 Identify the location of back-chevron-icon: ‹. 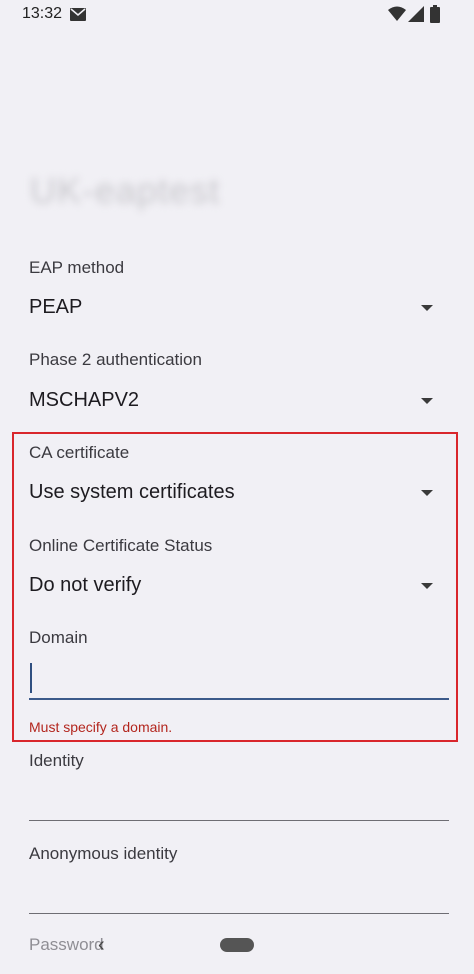
(101, 945).